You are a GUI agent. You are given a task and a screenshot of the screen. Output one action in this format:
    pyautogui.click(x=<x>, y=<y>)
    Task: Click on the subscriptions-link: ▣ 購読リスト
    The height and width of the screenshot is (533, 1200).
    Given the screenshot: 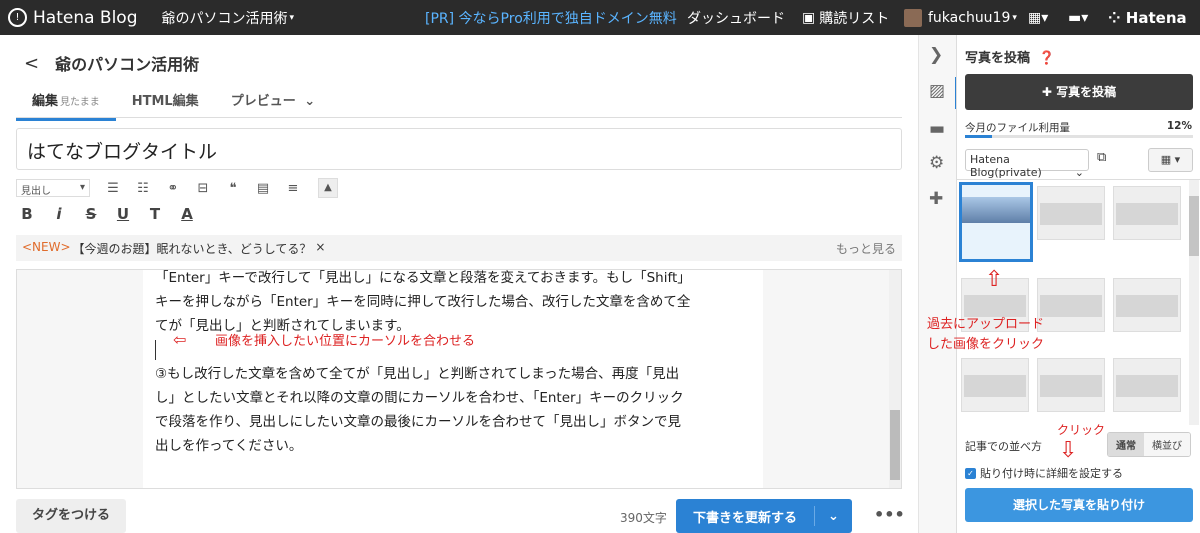 What is the action you would take?
    pyautogui.click(x=845, y=18)
    